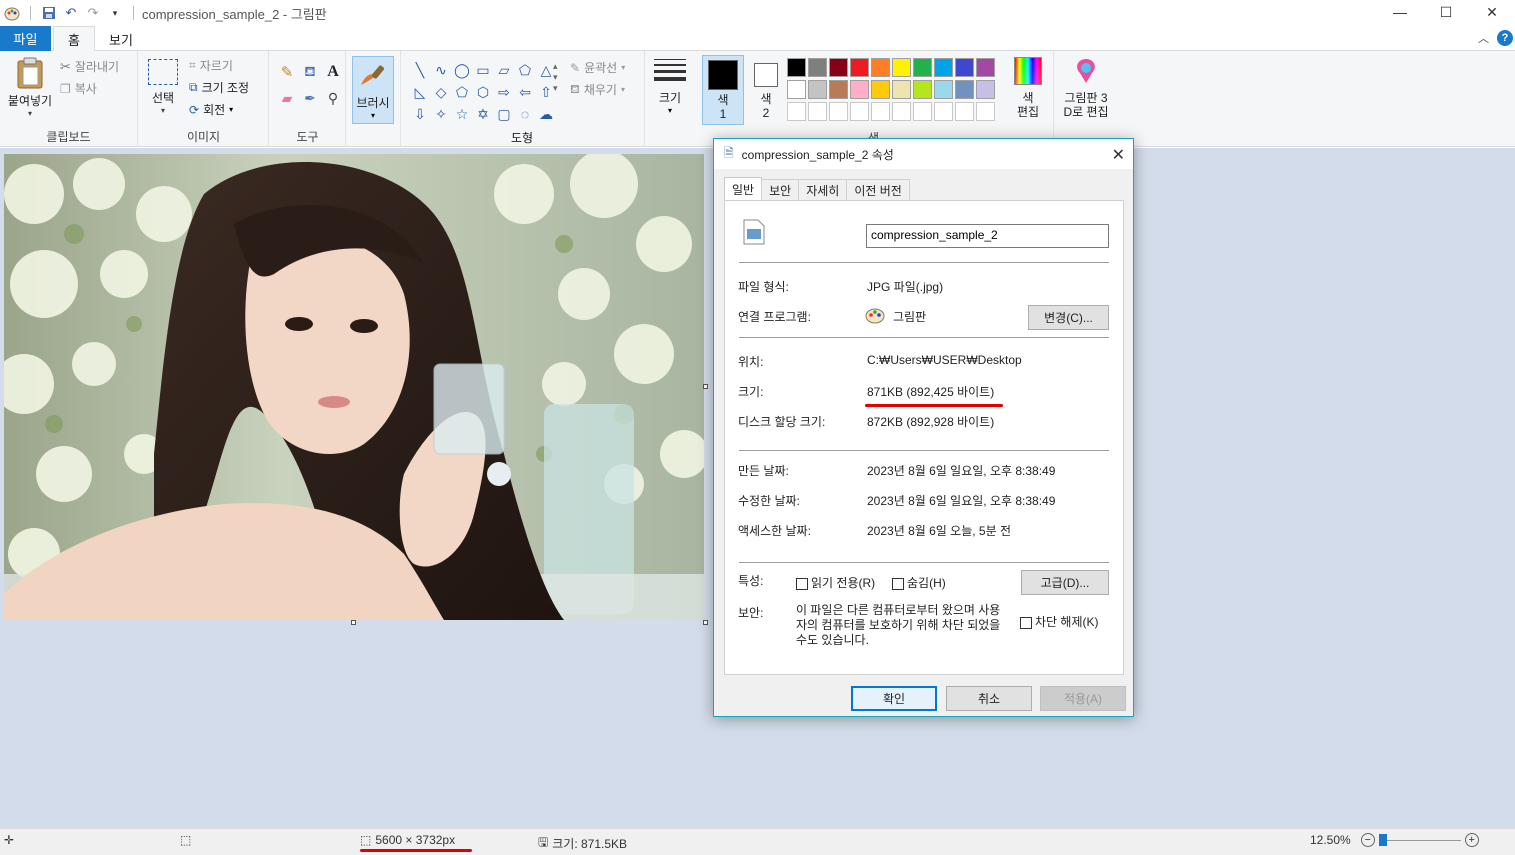 The width and height of the screenshot is (1515, 855). Describe the element at coordinates (987, 236) in the screenshot. I see `filename-input: compression_sample_2` at that location.